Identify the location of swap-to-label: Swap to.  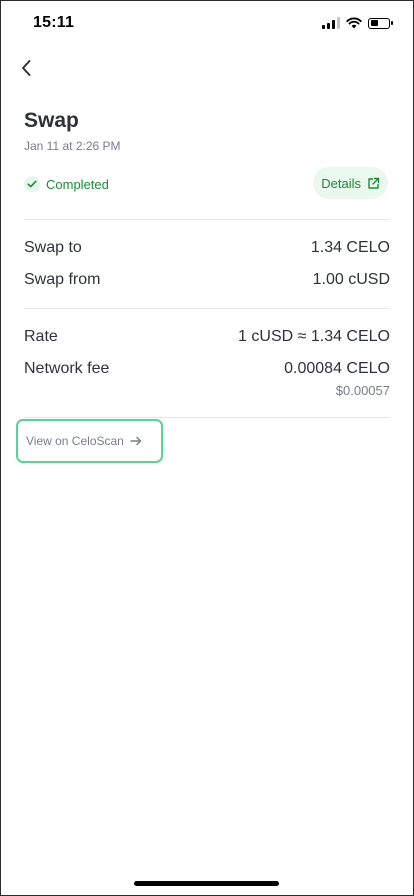
(53, 247).